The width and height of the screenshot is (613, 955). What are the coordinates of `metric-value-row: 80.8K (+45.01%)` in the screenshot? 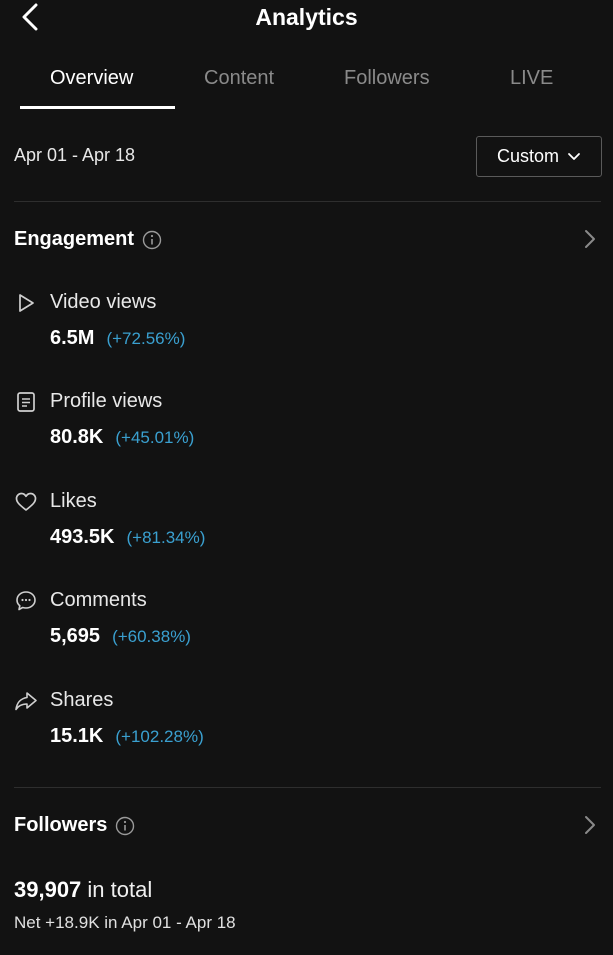 It's located at (122, 437).